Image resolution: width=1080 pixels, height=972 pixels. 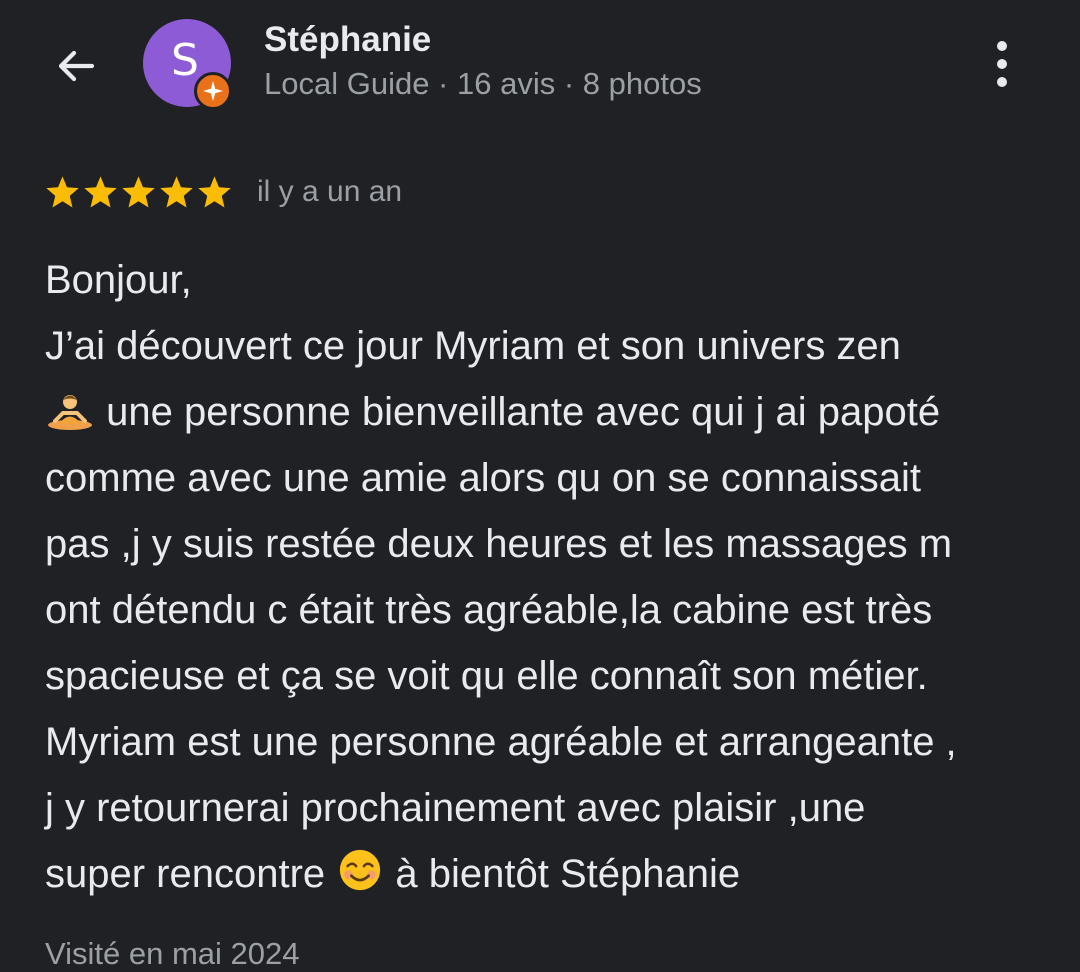 I want to click on review-line-text: super rencontre, so click(x=191, y=874).